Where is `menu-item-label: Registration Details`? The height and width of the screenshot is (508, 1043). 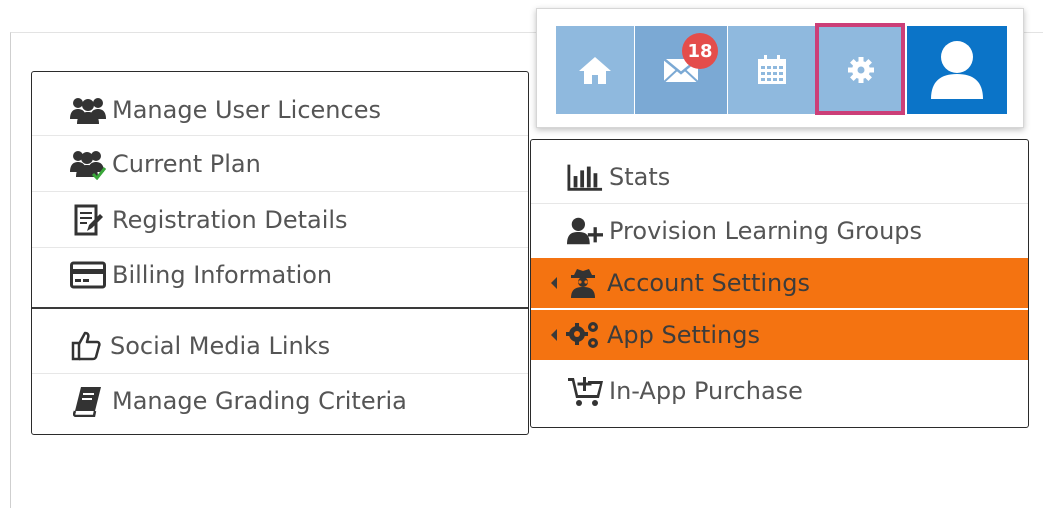 menu-item-label: Registration Details is located at coordinates (230, 220).